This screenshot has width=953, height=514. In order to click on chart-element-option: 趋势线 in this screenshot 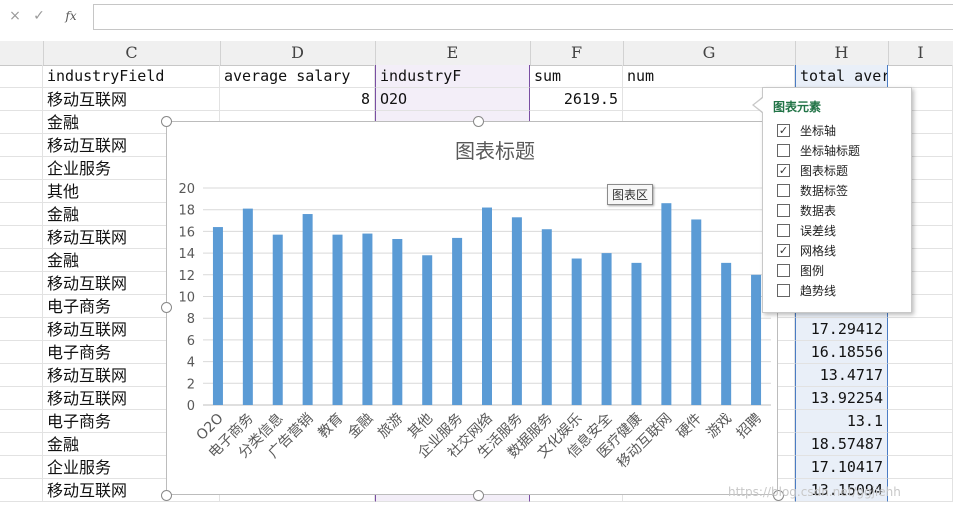, I will do `click(806, 291)`.